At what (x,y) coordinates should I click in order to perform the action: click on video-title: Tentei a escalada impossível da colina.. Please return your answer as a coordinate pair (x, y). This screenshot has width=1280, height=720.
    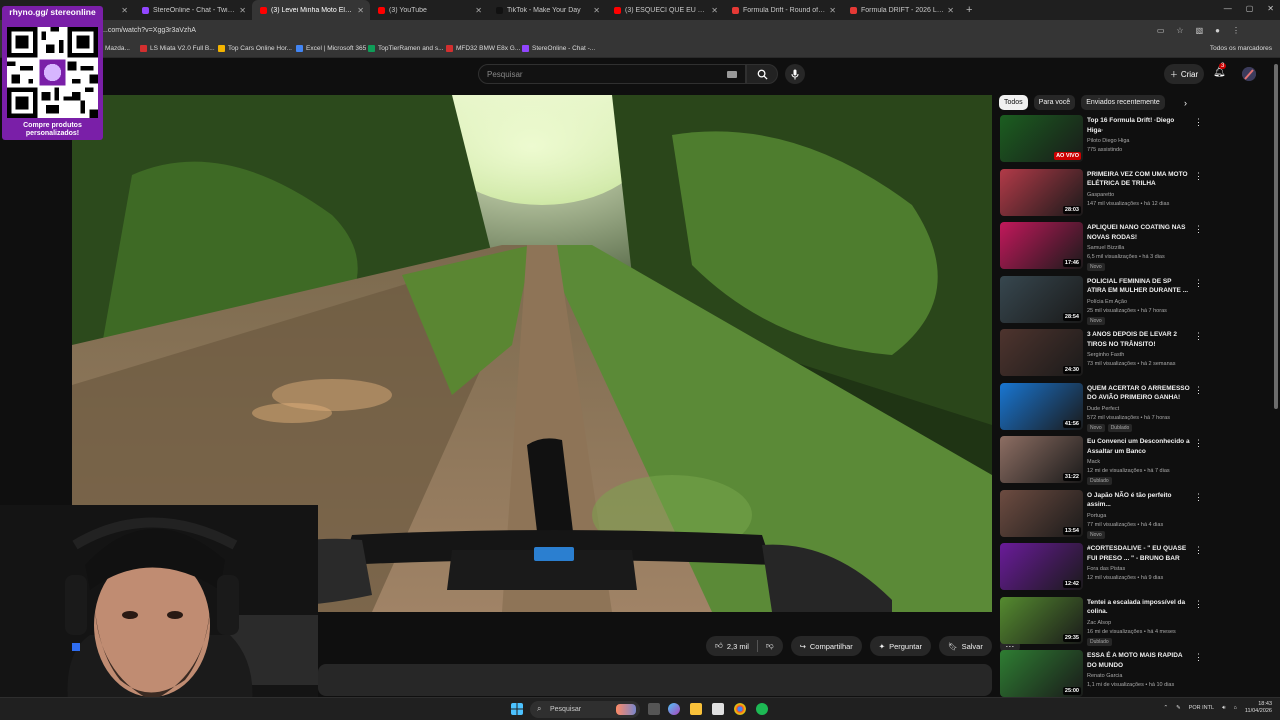
    Looking at the image, I should click on (1139, 607).